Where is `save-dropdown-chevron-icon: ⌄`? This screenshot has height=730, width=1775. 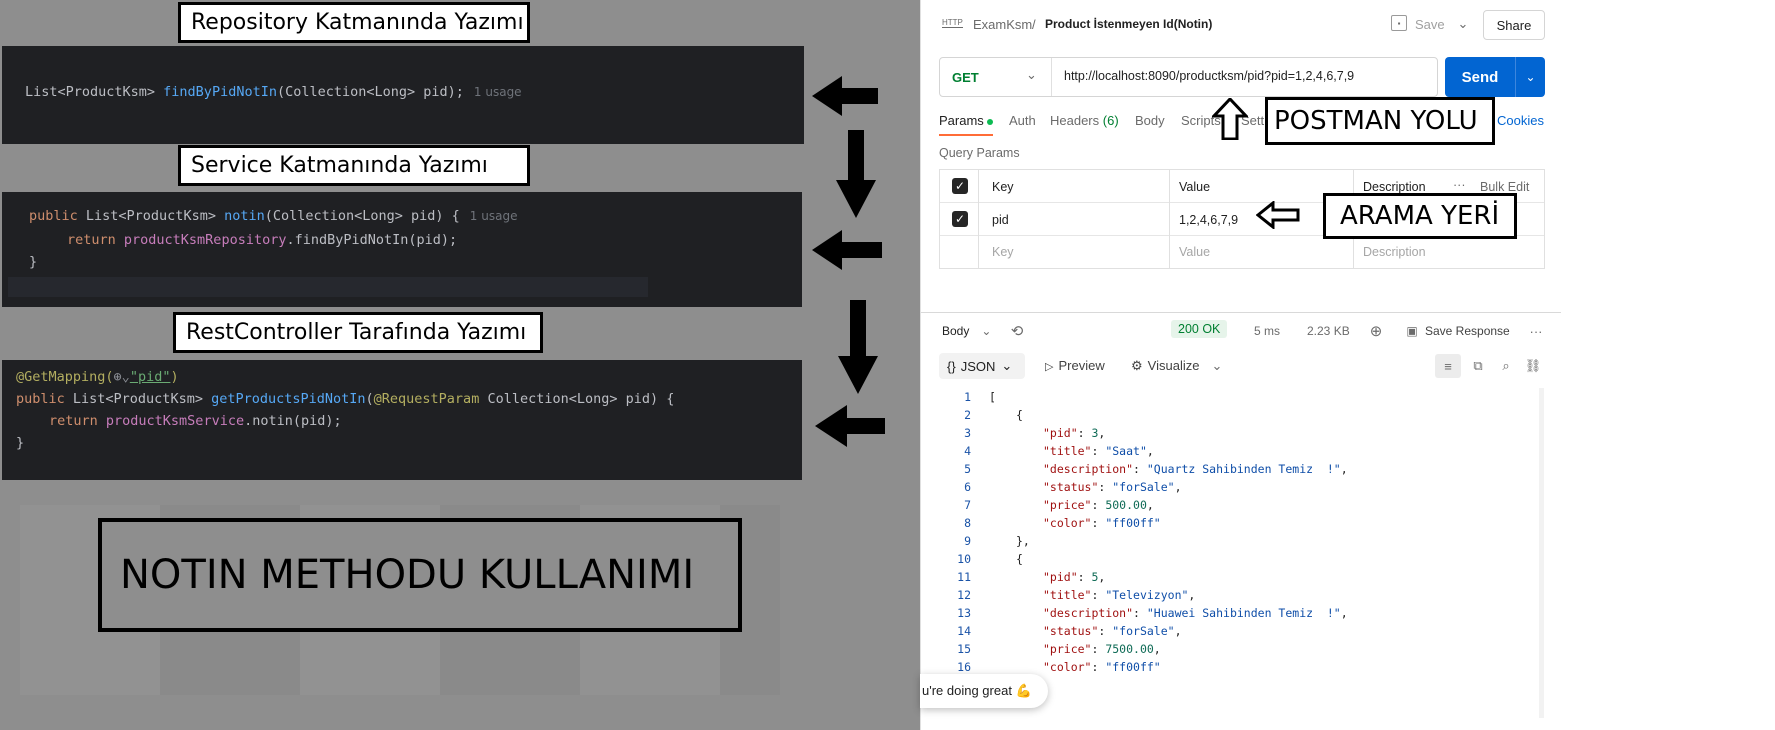
save-dropdown-chevron-icon: ⌄ is located at coordinates (1463, 24).